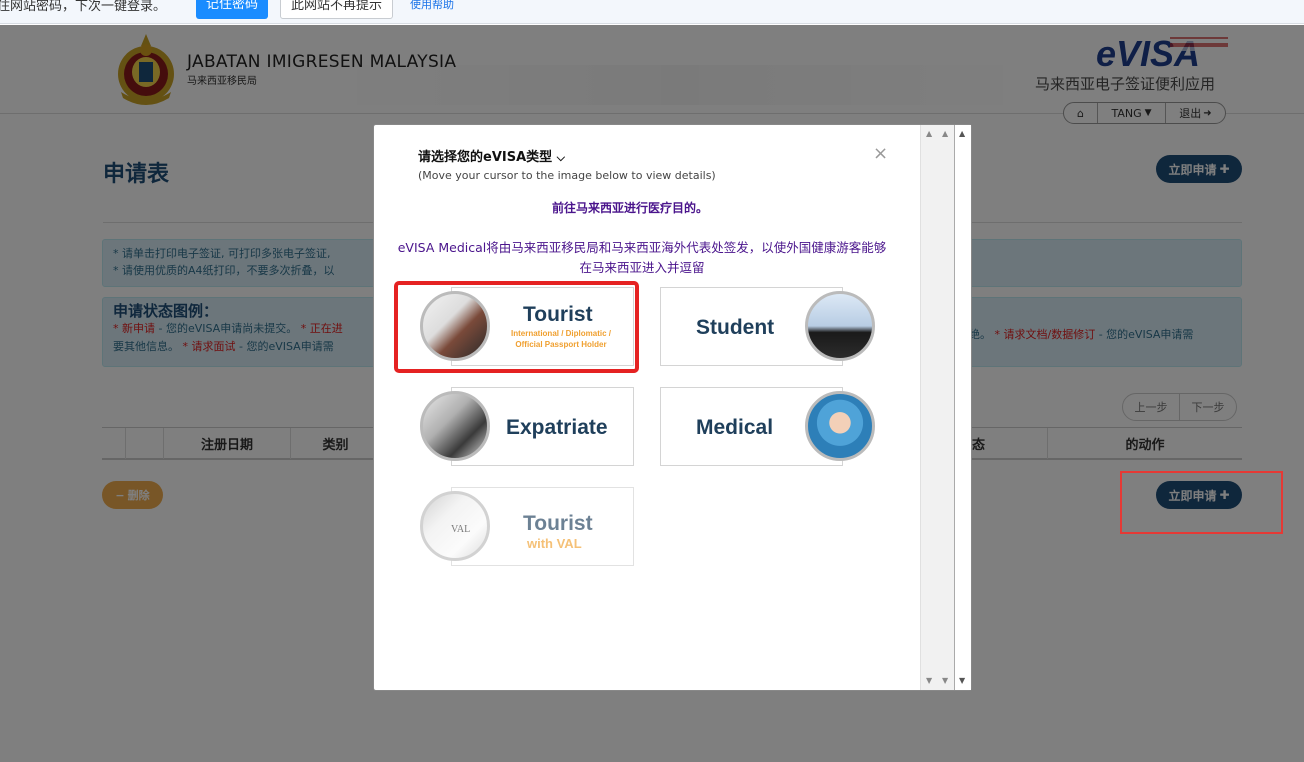 The width and height of the screenshot is (1304, 762). Describe the element at coordinates (561, 157) in the screenshot. I see `chevron-down-icon: ⌵` at that location.